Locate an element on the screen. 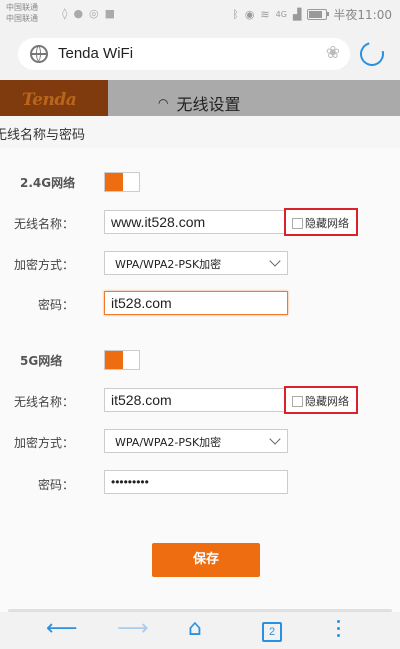 This screenshot has height=649, width=400. refresh-icon is located at coordinates (372, 54).